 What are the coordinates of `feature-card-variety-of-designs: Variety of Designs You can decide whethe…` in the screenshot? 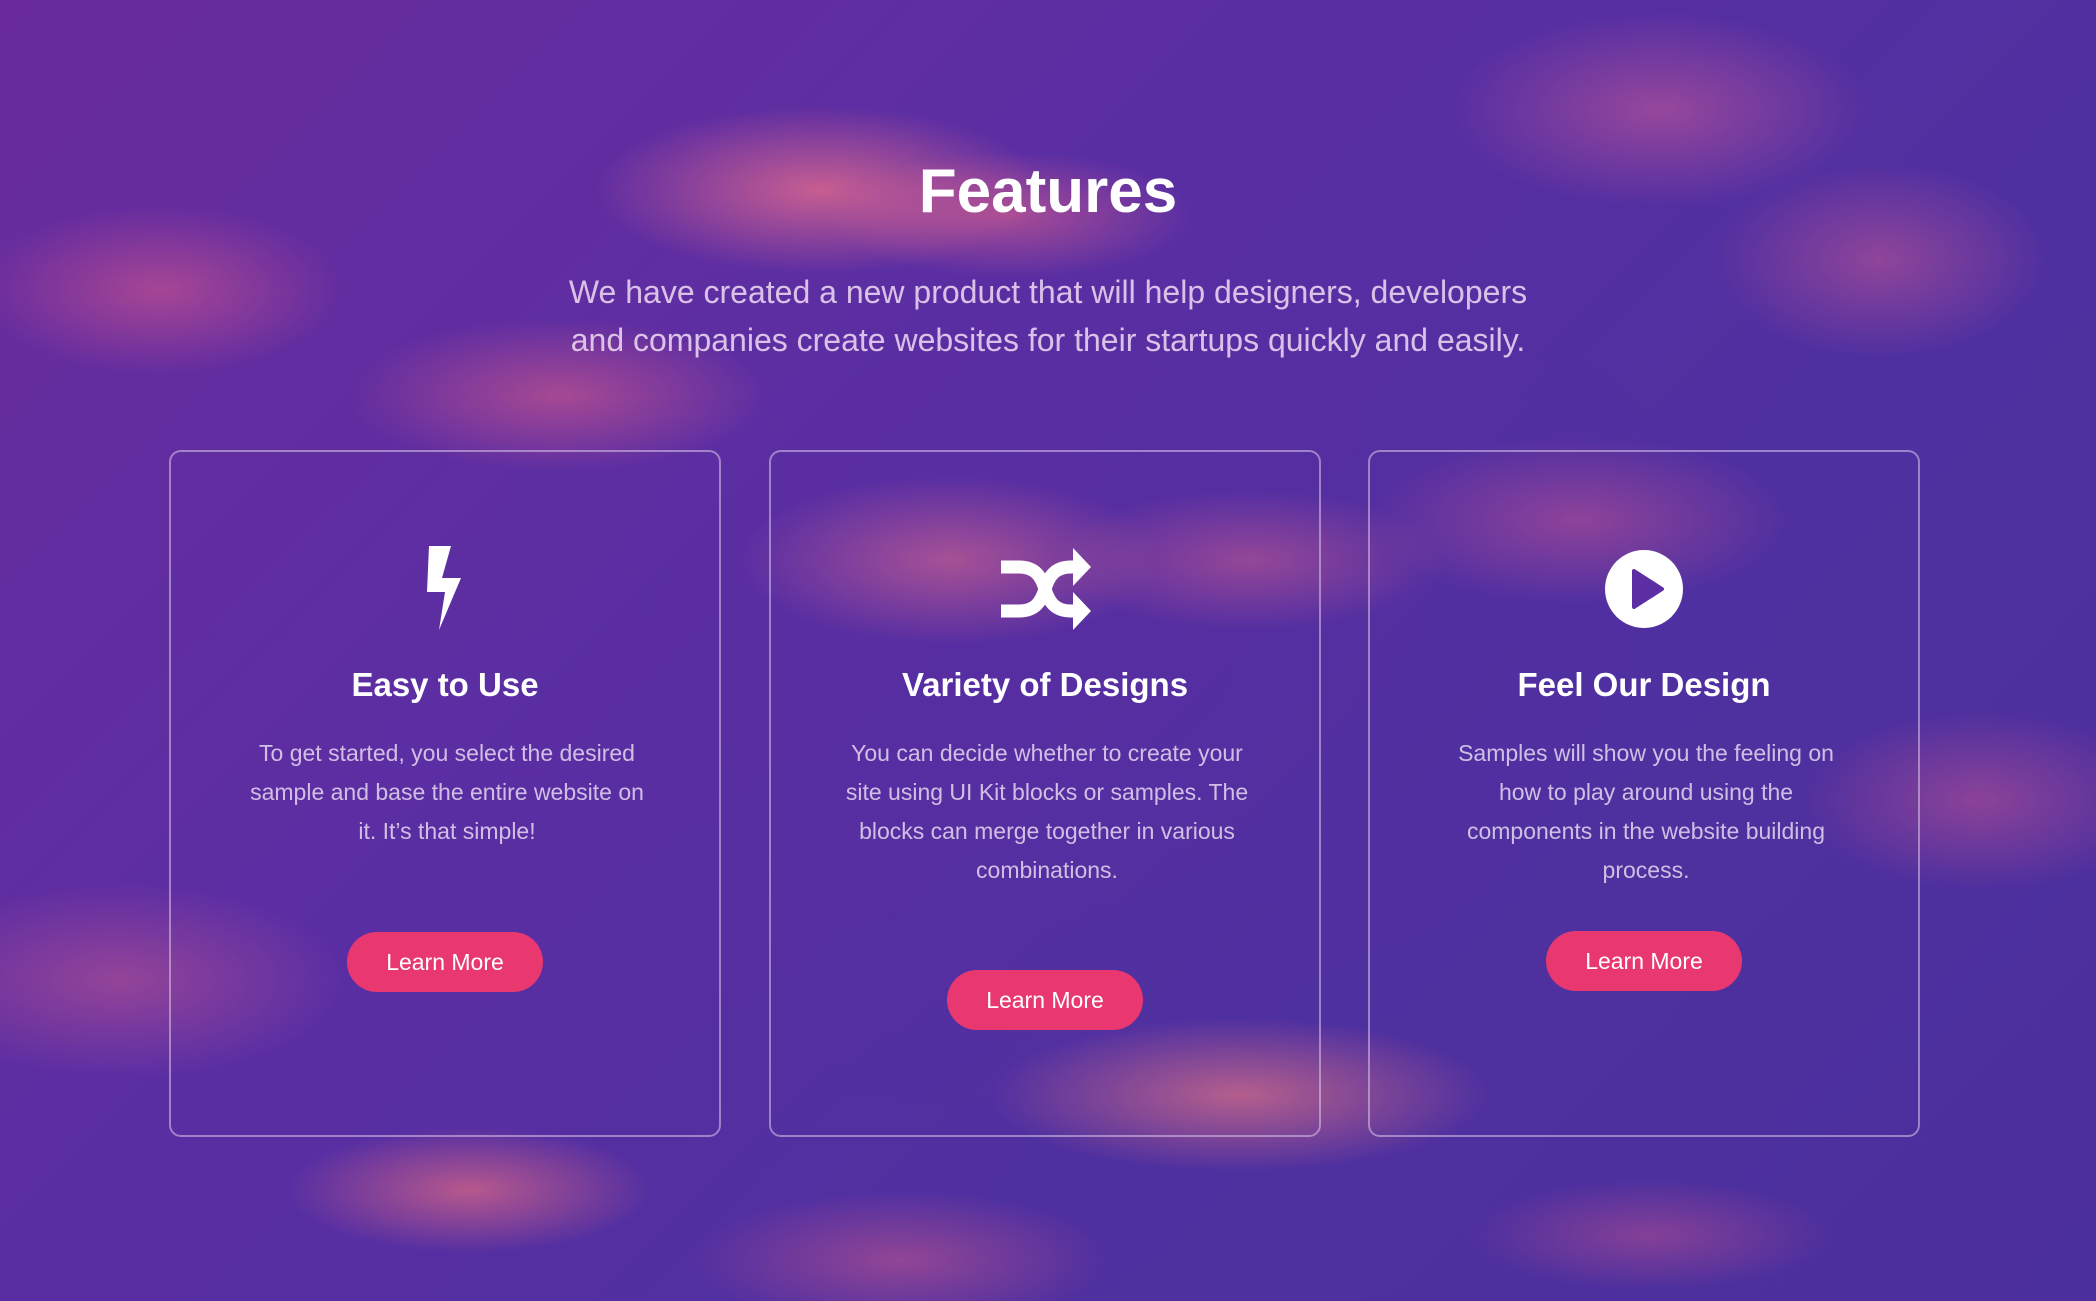 It's located at (1045, 793).